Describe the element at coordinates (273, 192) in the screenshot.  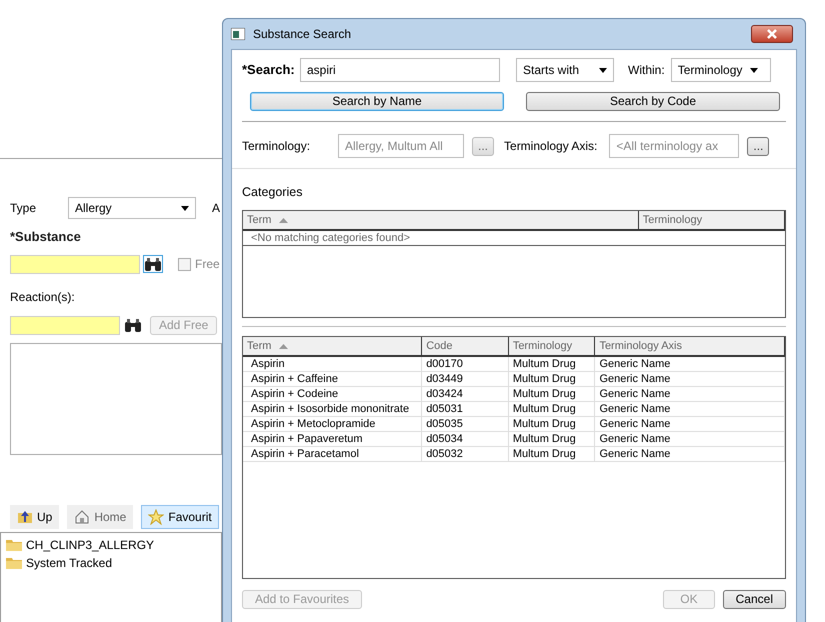
I see `section-title: Categories` at that location.